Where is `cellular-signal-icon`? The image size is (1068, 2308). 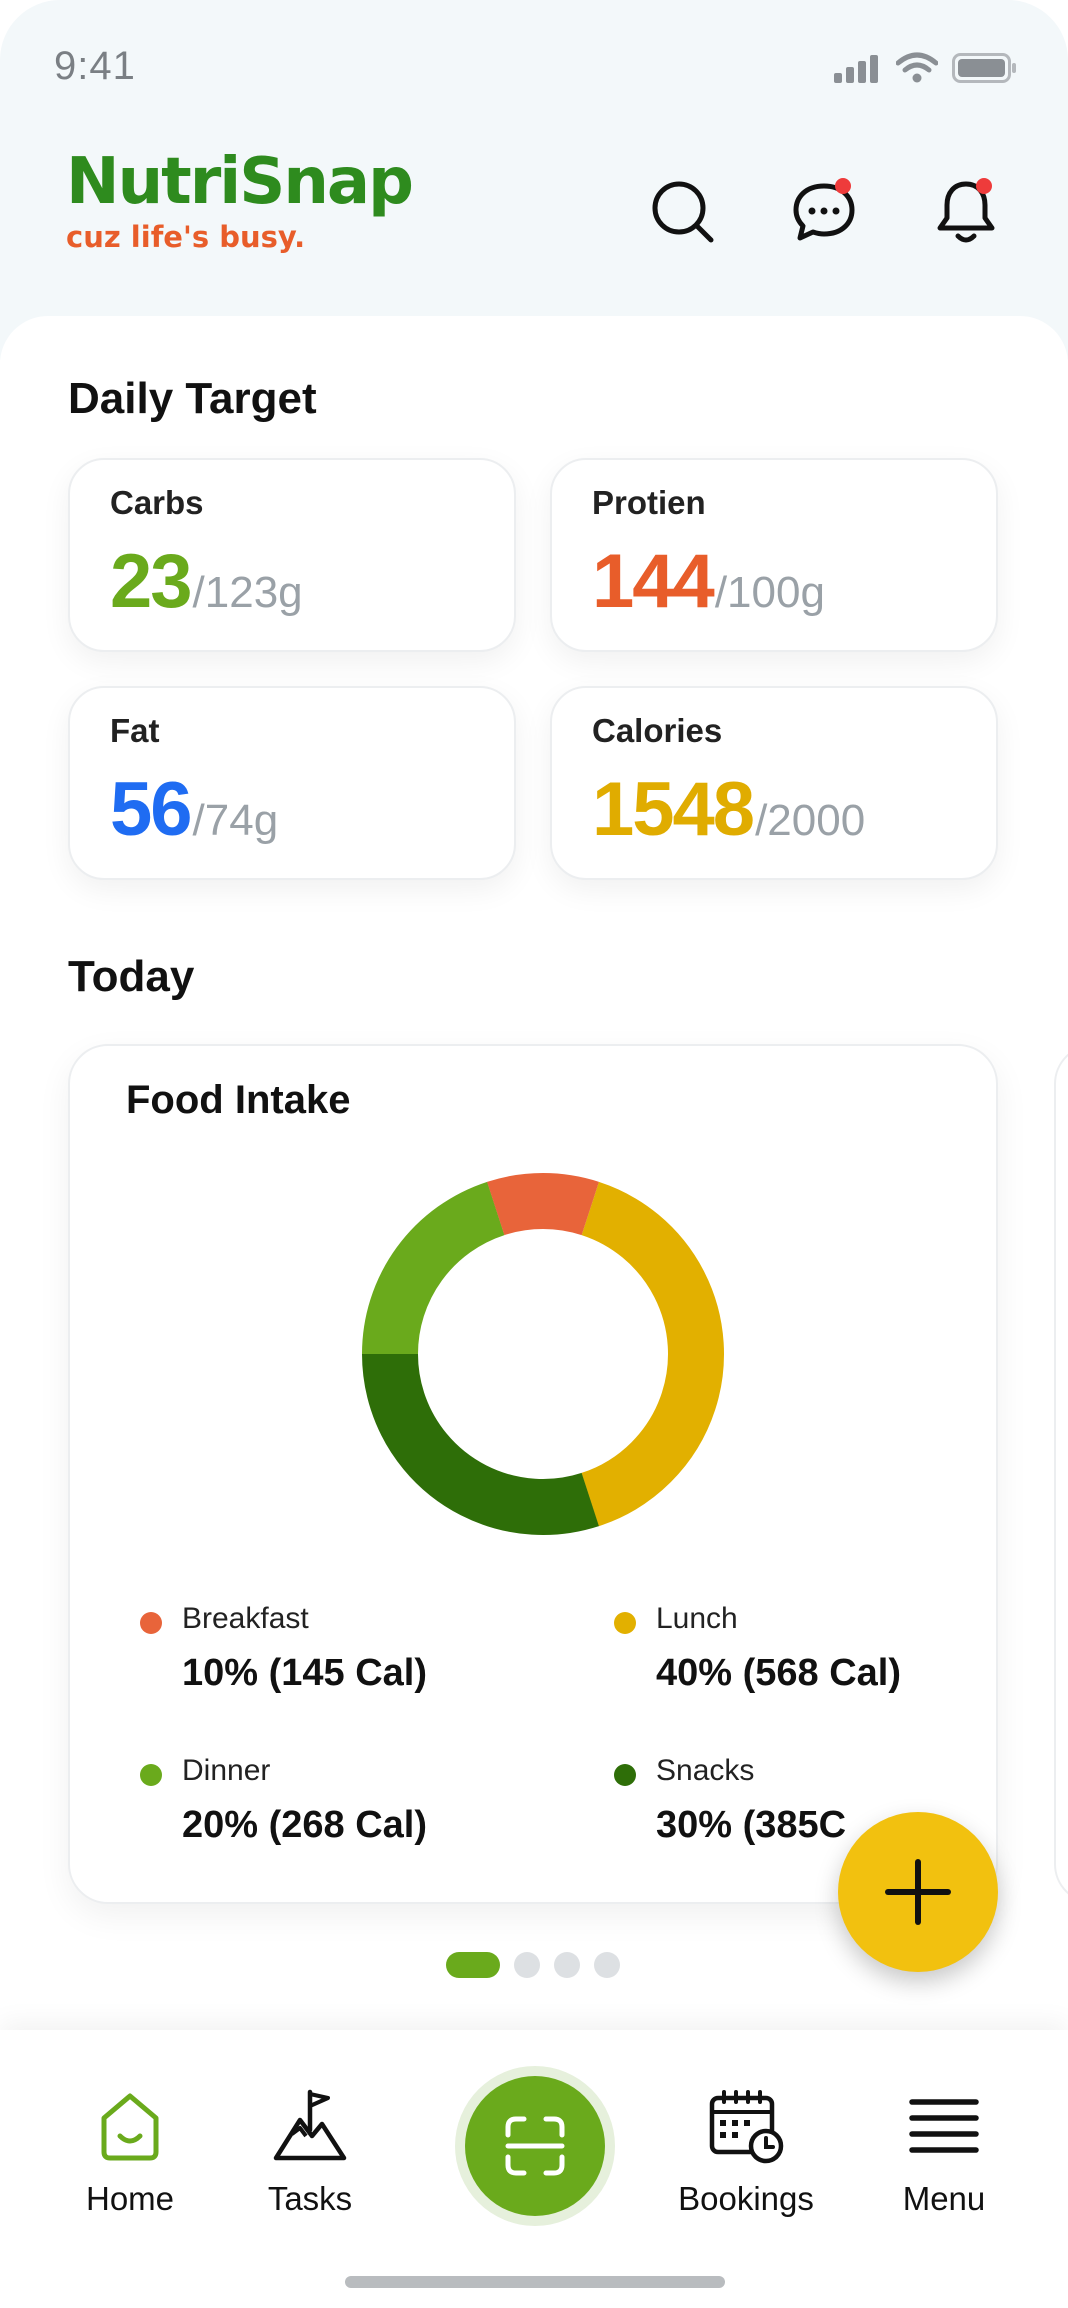 cellular-signal-icon is located at coordinates (856, 69).